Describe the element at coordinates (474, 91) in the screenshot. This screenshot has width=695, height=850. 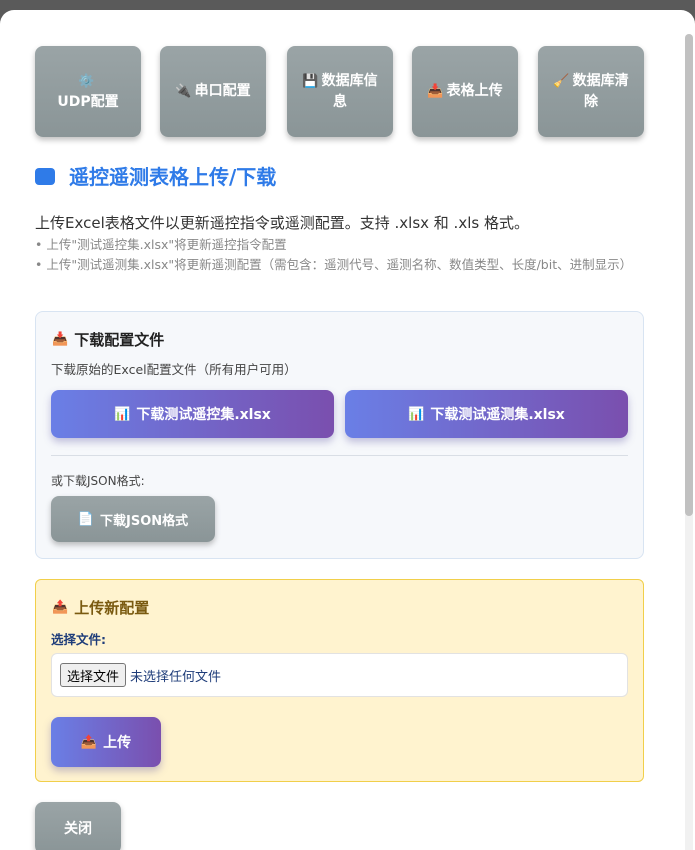
I see `tab-label: 表格上传` at that location.